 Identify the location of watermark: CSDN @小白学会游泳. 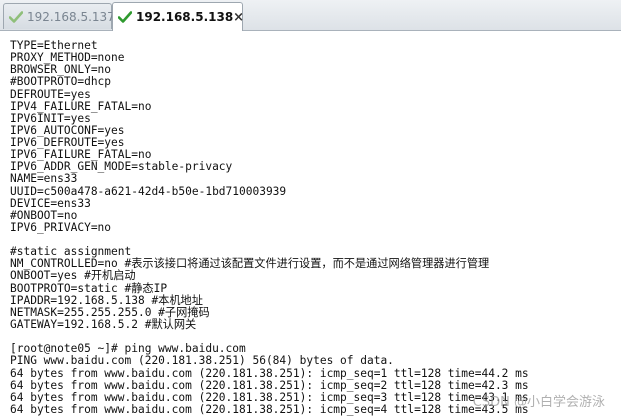
(538, 402).